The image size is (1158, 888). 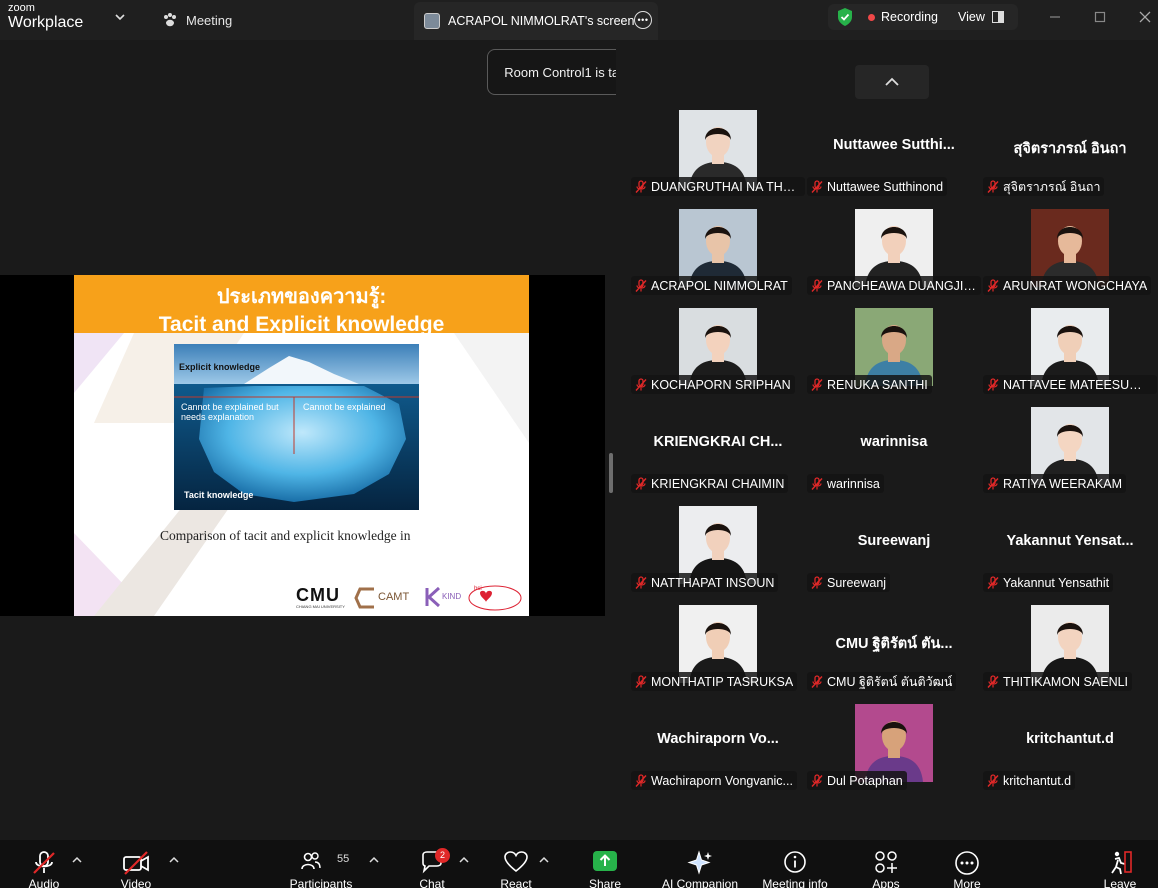 What do you see at coordinates (136, 868) in the screenshot?
I see `video-button: Video` at bounding box center [136, 868].